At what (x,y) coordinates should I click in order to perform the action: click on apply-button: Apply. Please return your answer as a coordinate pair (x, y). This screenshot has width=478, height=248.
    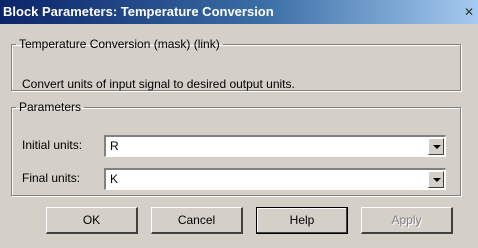
    Looking at the image, I should click on (407, 220).